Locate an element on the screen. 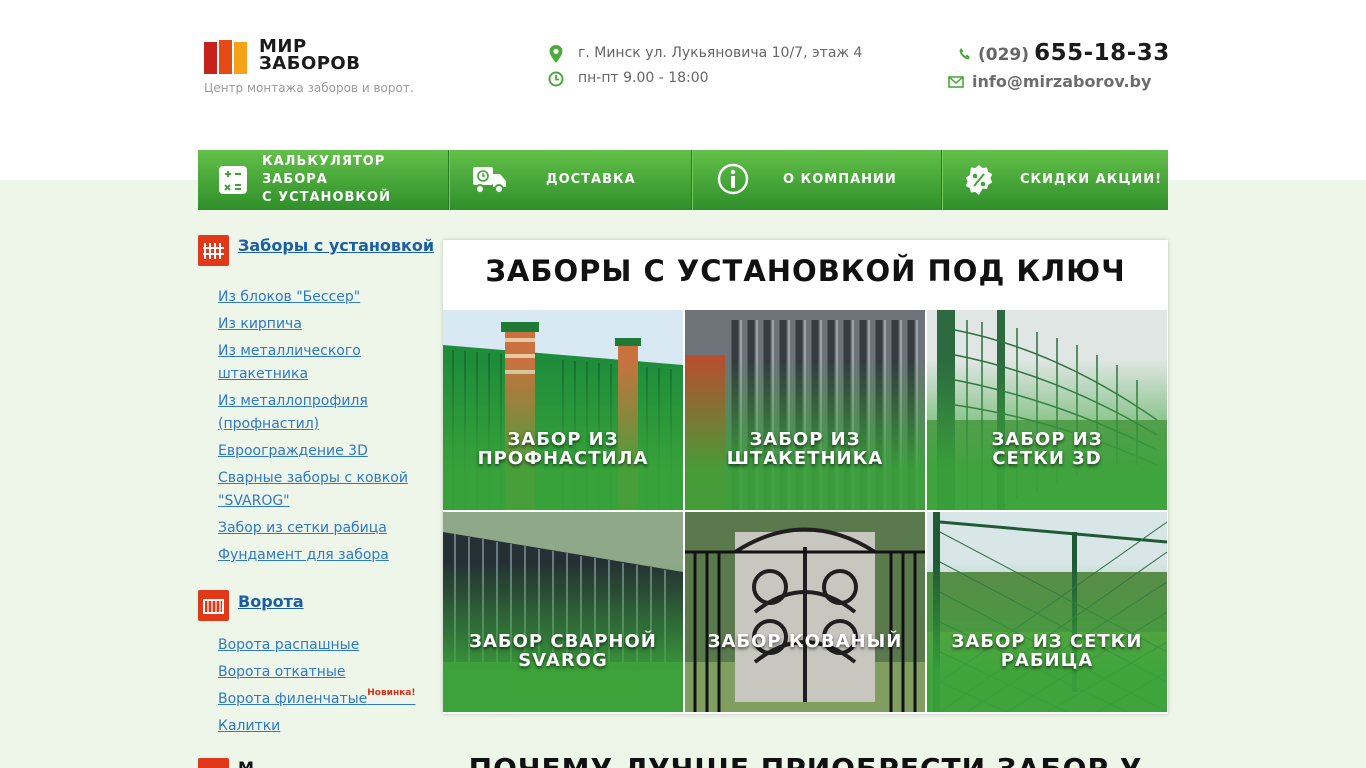  sidebar-item-wickets: Калитки is located at coordinates (318, 726).